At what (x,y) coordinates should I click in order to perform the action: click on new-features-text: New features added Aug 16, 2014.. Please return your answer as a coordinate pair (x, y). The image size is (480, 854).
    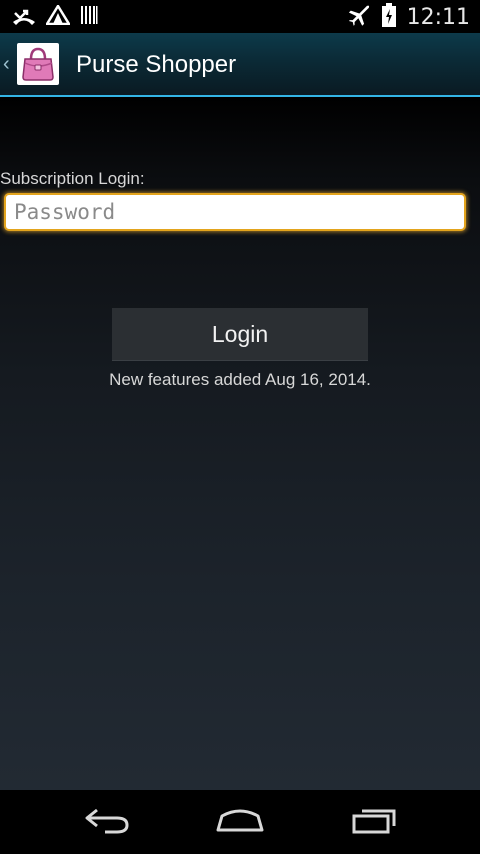
    Looking at the image, I should click on (240, 379).